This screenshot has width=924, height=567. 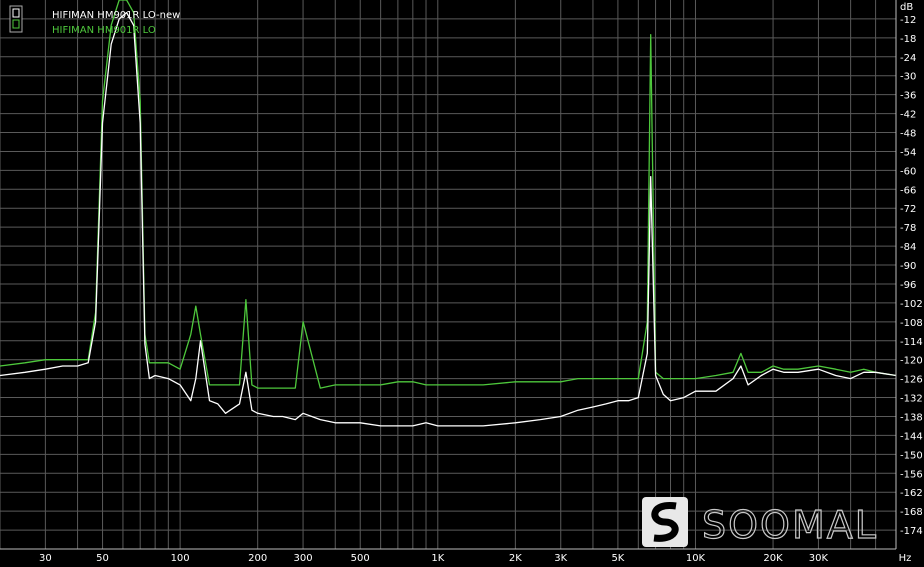 I want to click on x-tick-label: 300, so click(x=303, y=558).